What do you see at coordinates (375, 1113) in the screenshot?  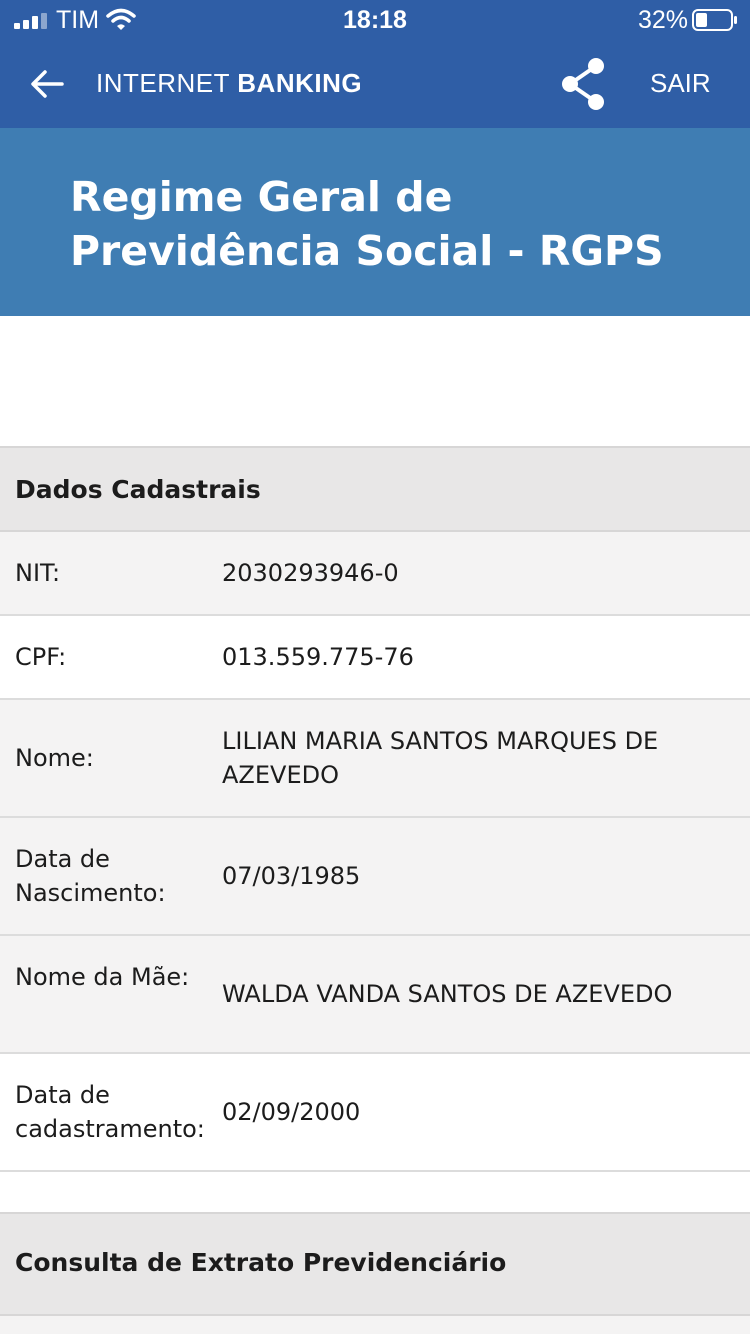 I see `info-row-registration-date: Data de cadastramento: 02/09/2000` at bounding box center [375, 1113].